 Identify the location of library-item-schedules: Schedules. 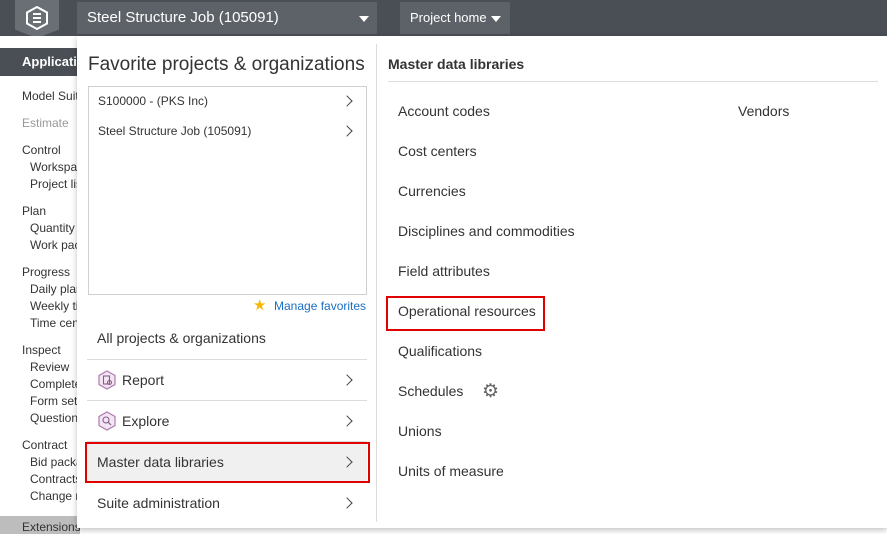
(430, 391).